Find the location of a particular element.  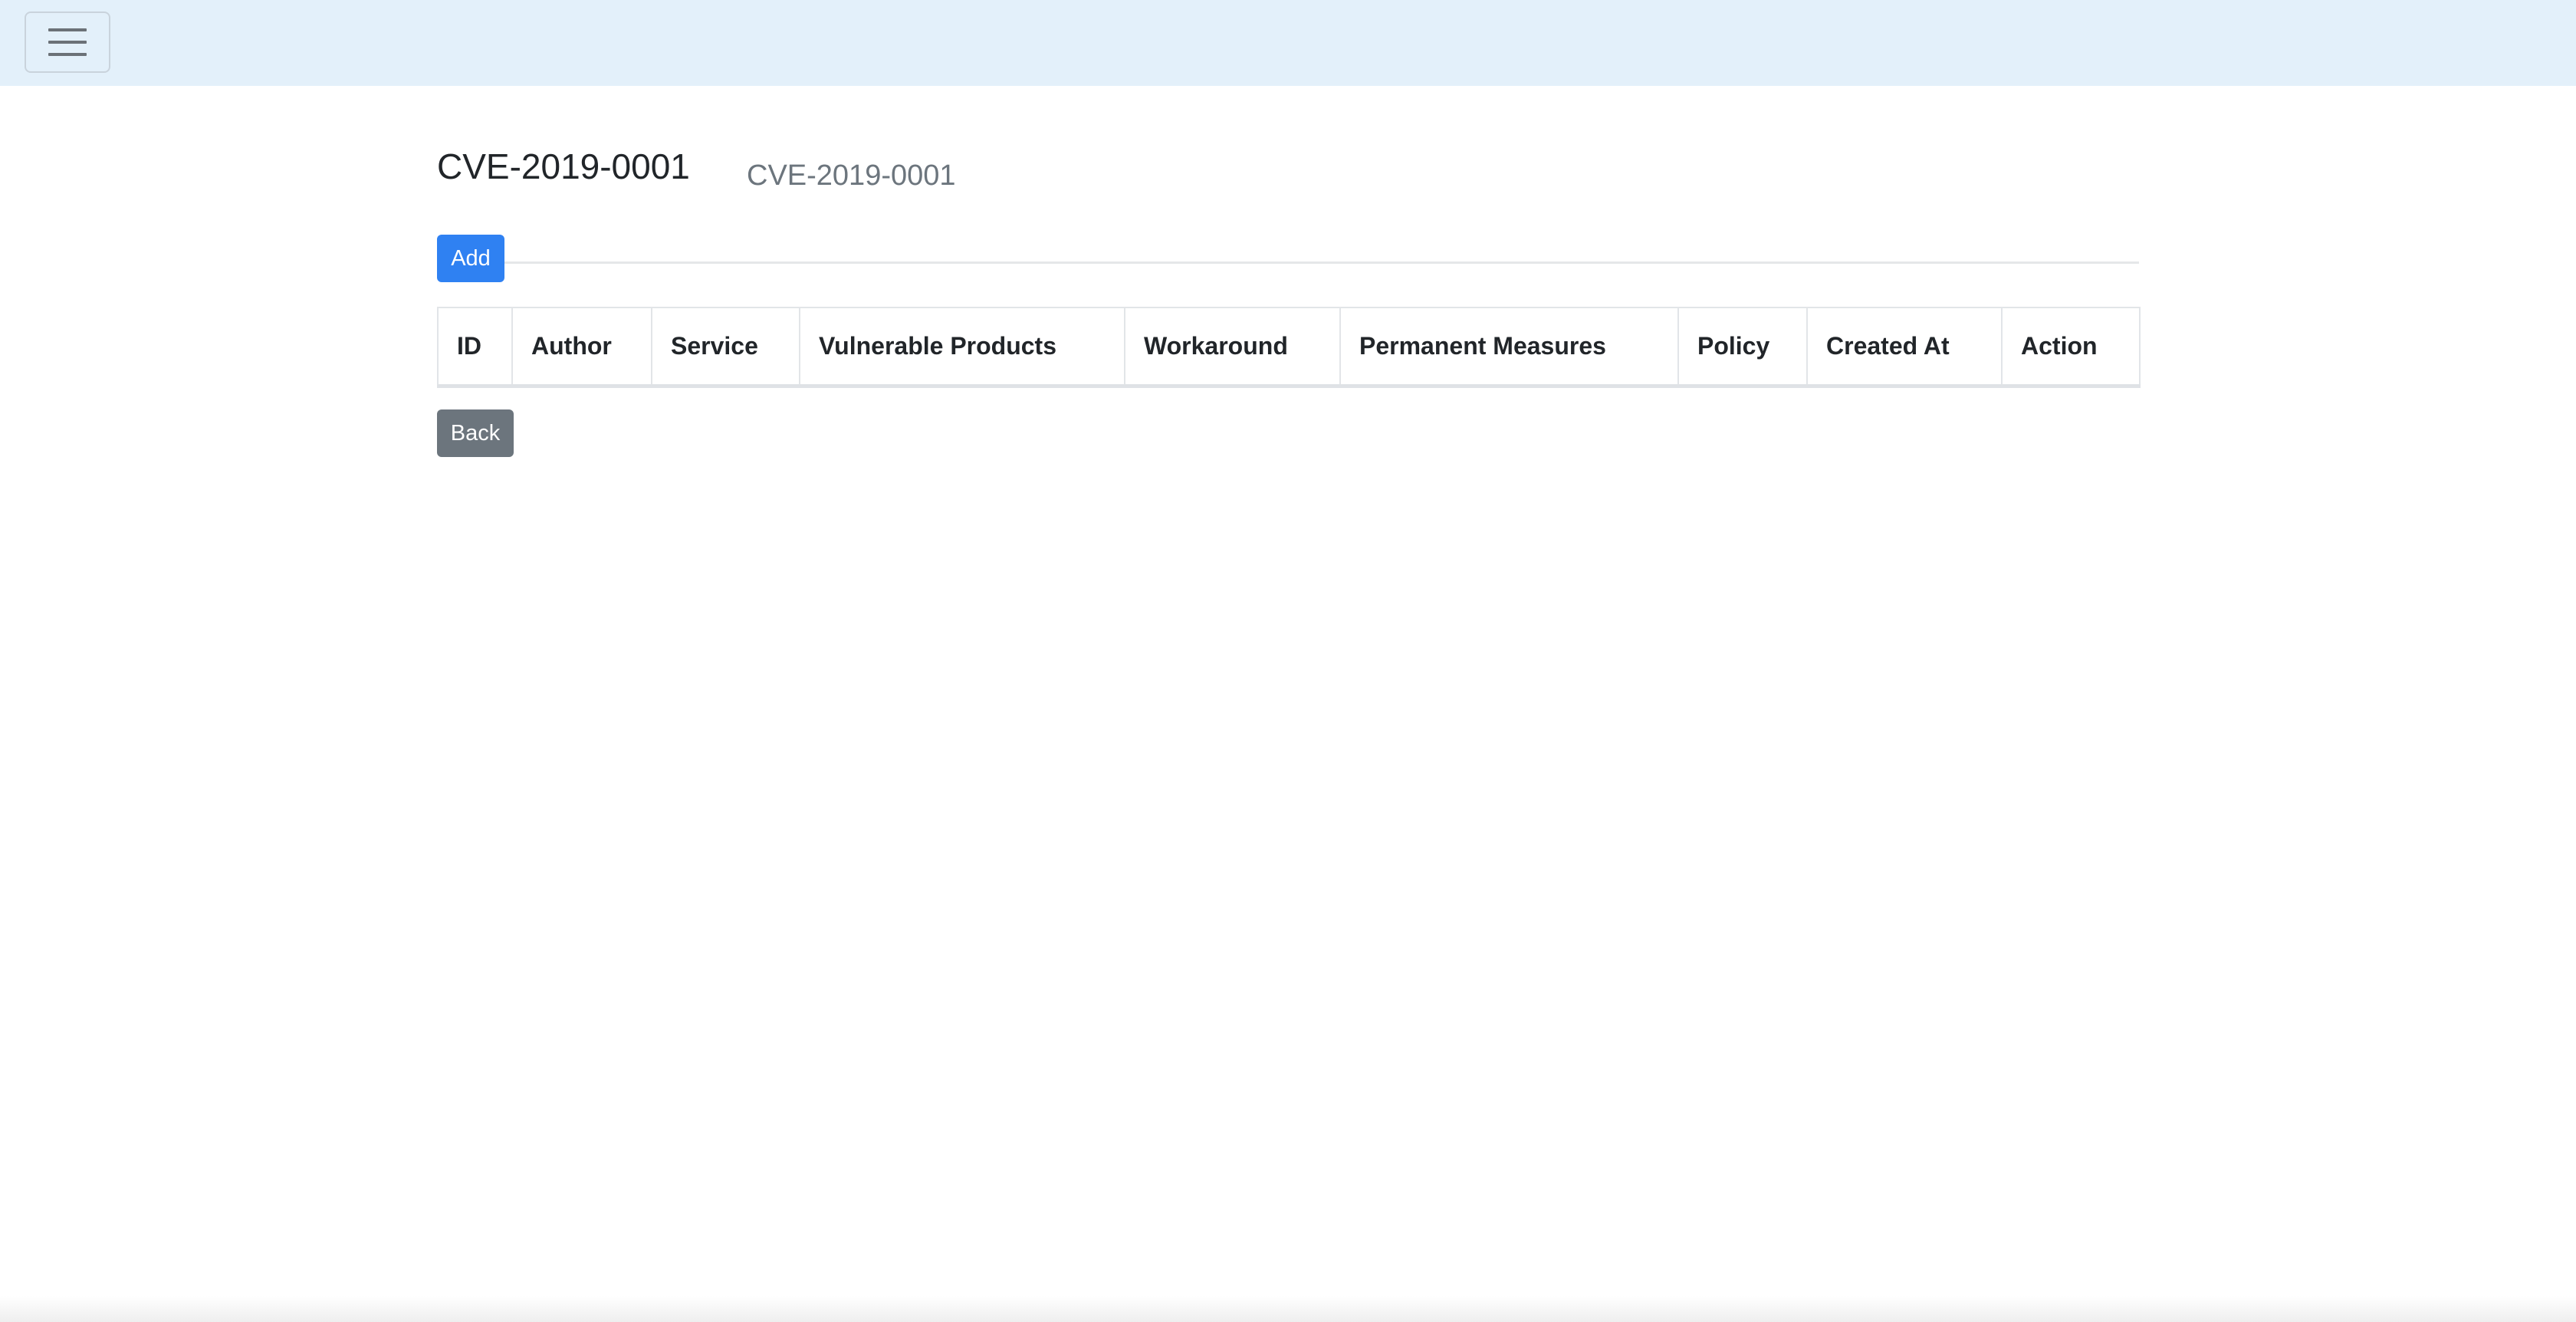

back-button: Back is located at coordinates (476, 433).